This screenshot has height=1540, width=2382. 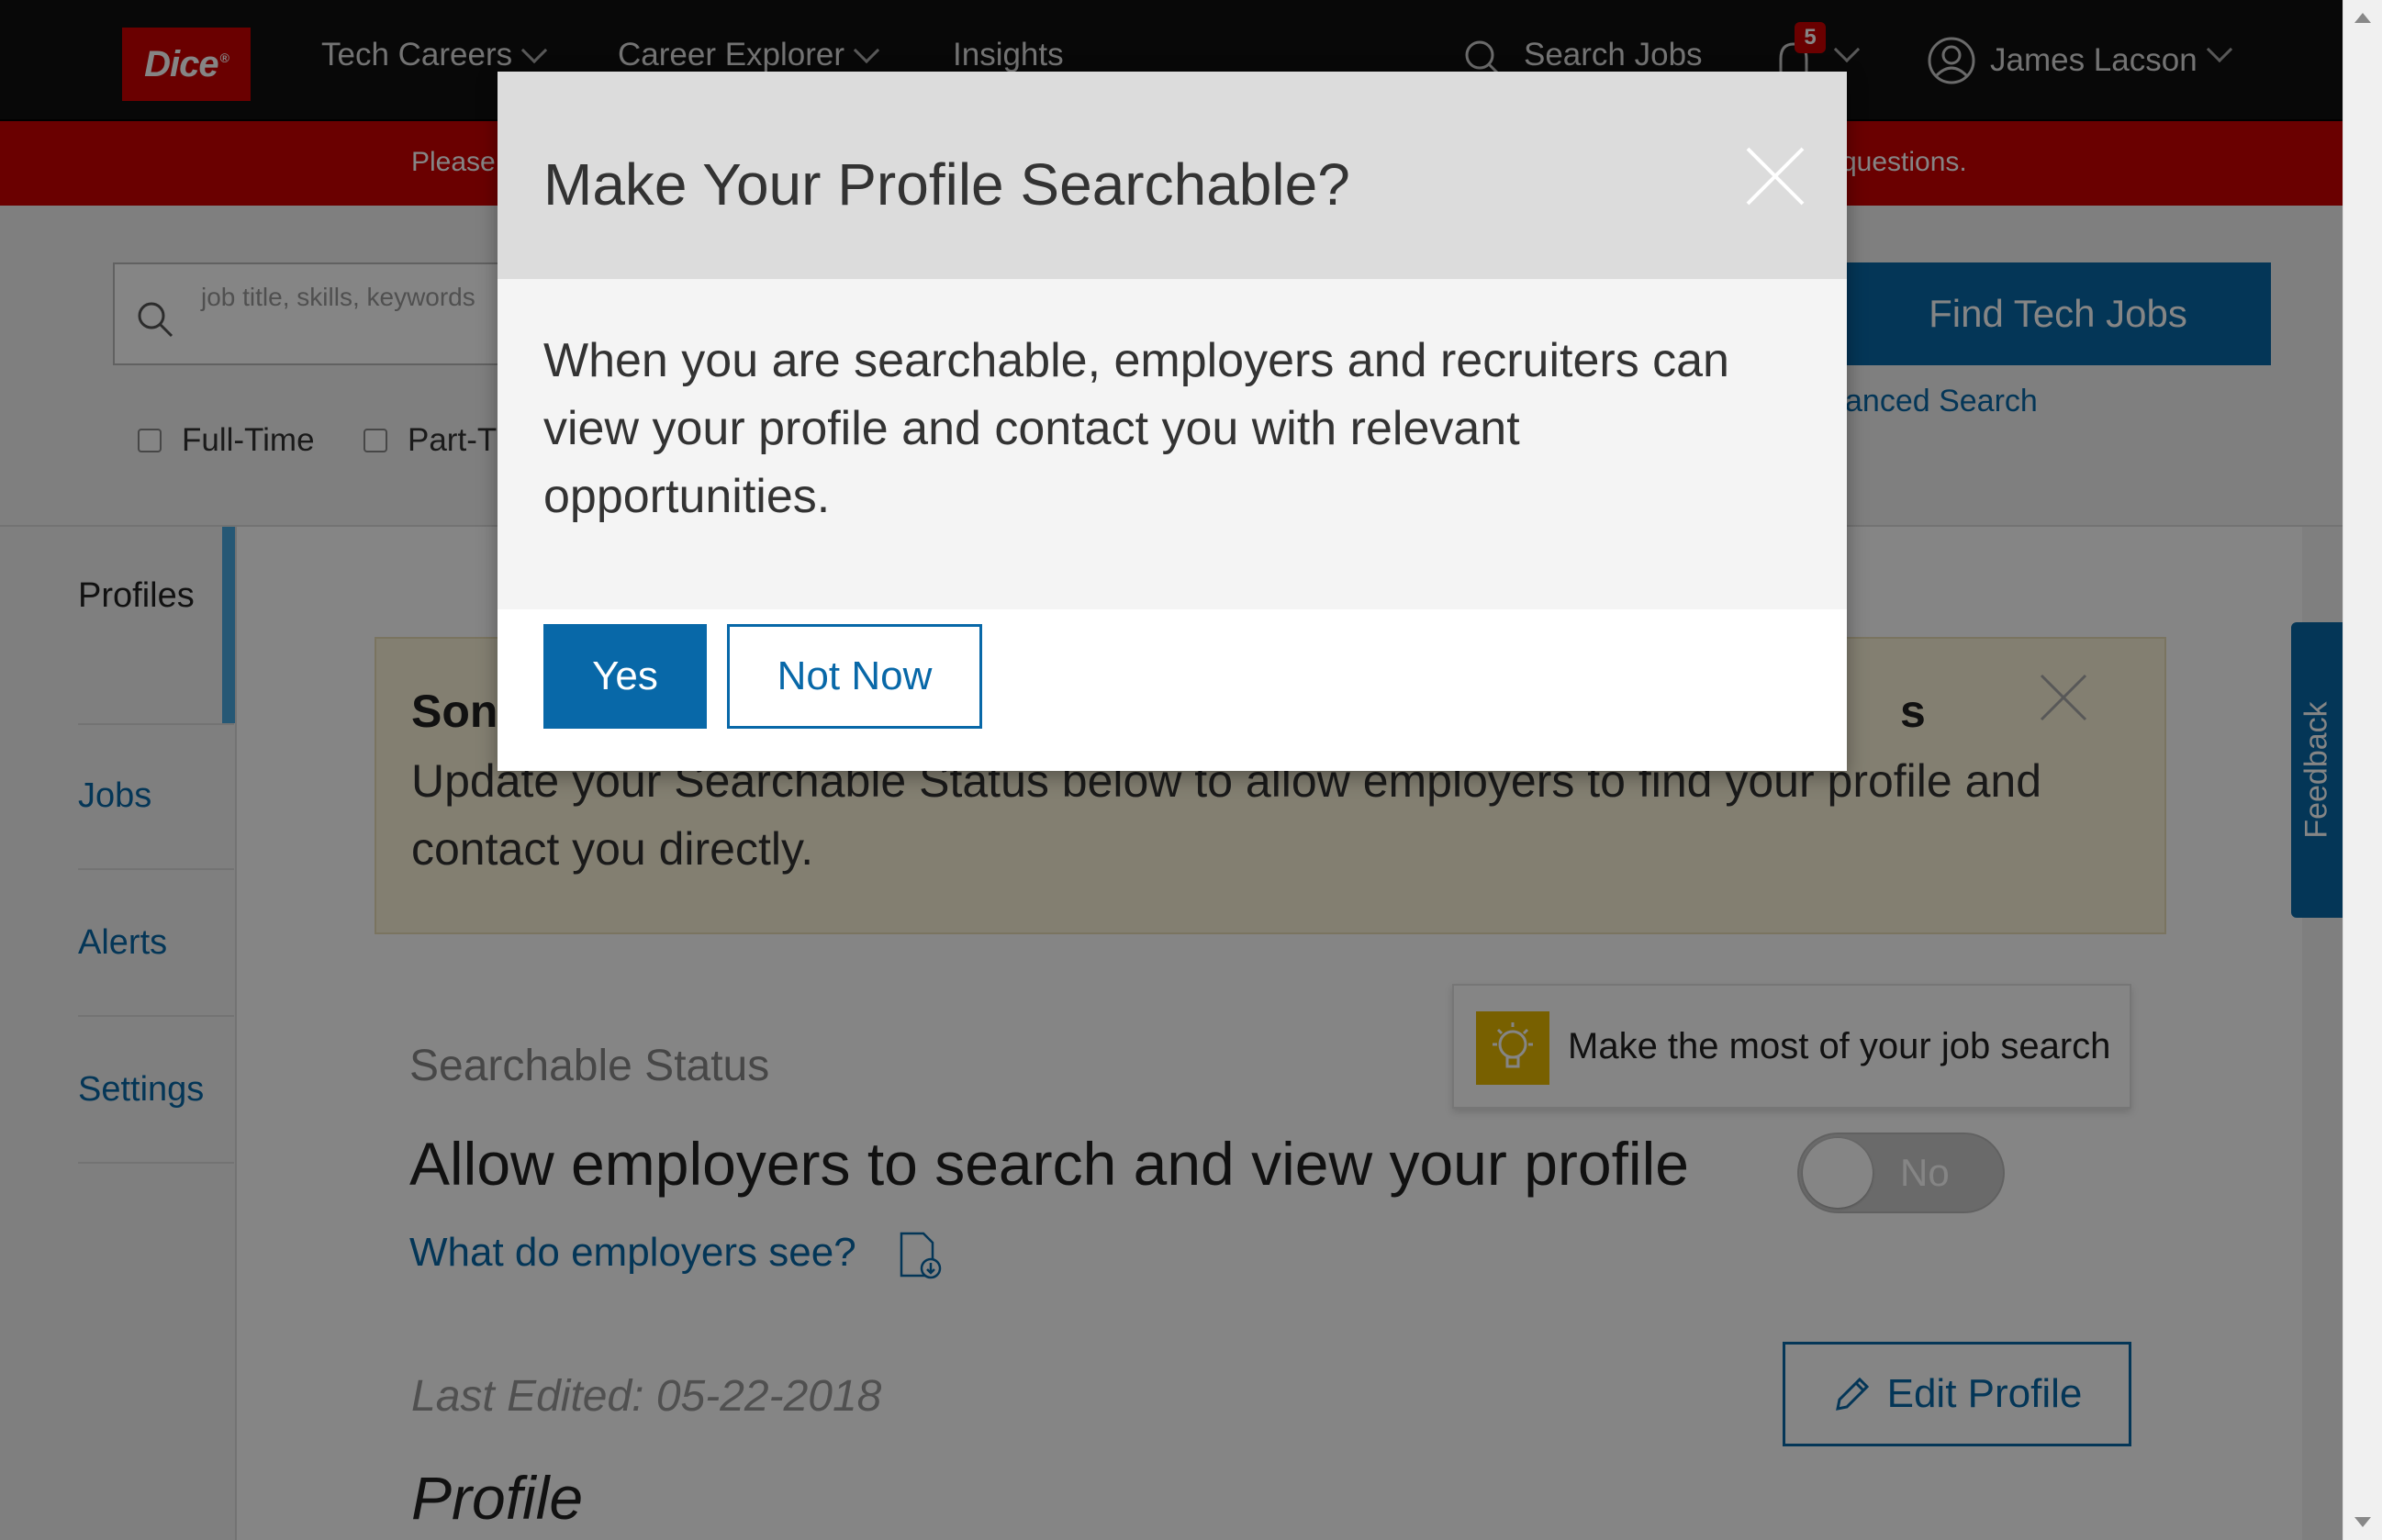 What do you see at coordinates (854, 676) in the screenshot?
I see `not-now-button: Not Now` at bounding box center [854, 676].